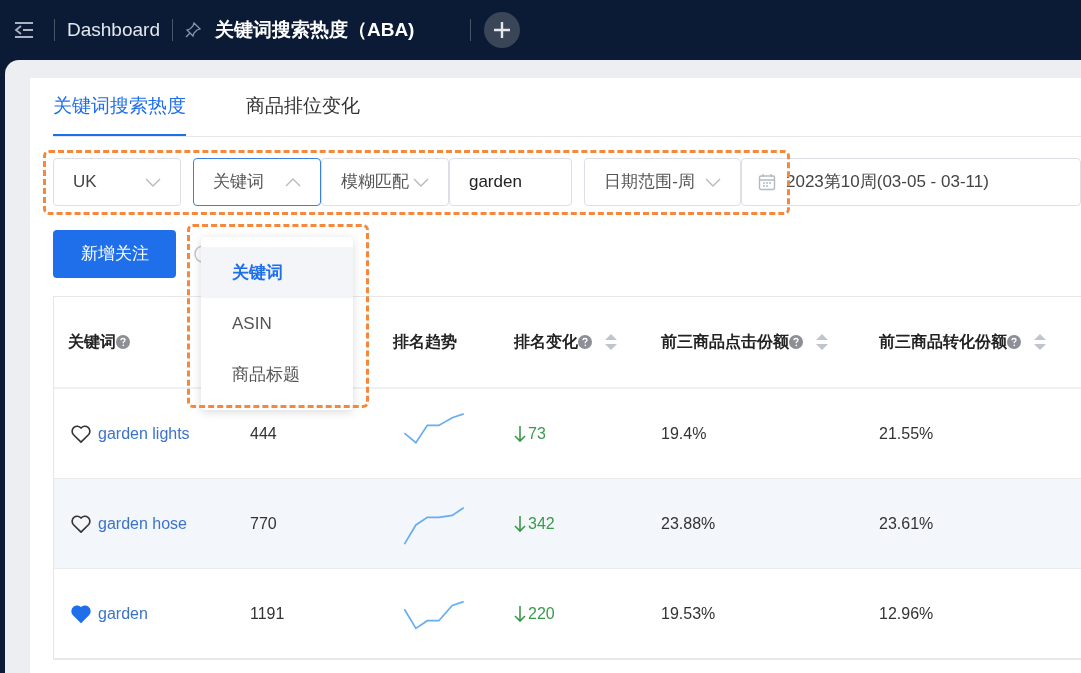  Describe the element at coordinates (257, 182) in the screenshot. I see `search-type-select: 关键词` at that location.